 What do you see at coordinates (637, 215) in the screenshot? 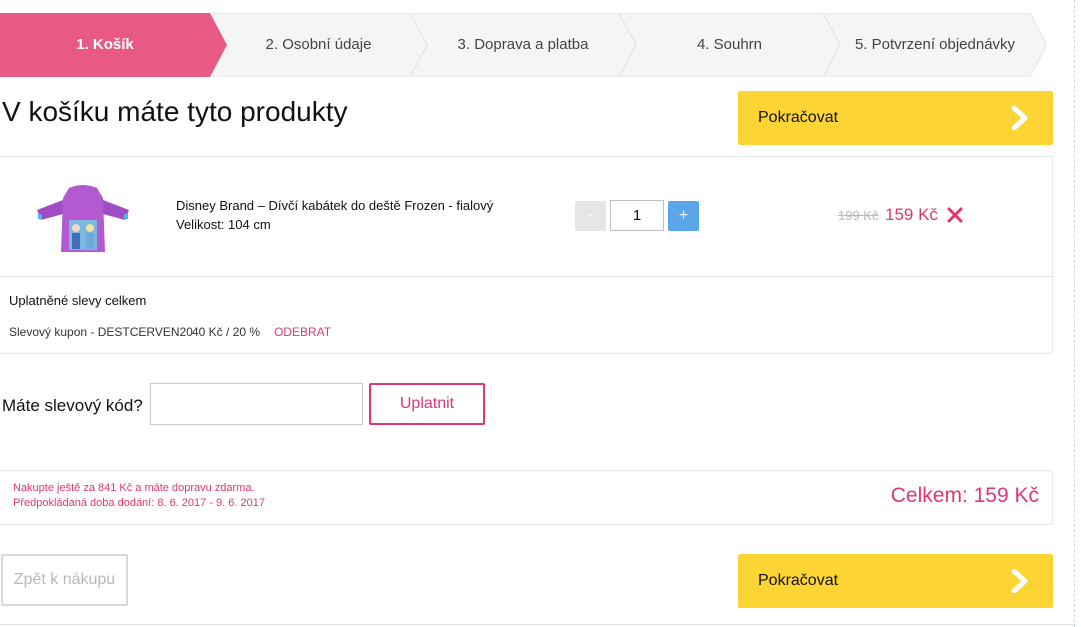
I see `quantity-input: 1` at bounding box center [637, 215].